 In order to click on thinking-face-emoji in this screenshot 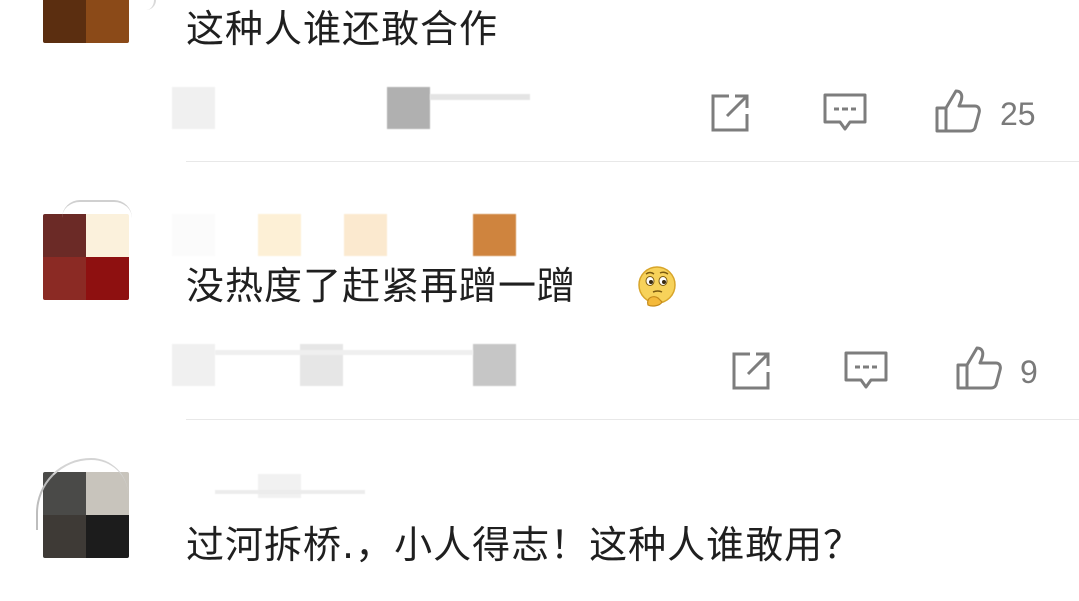, I will do `click(657, 286)`.